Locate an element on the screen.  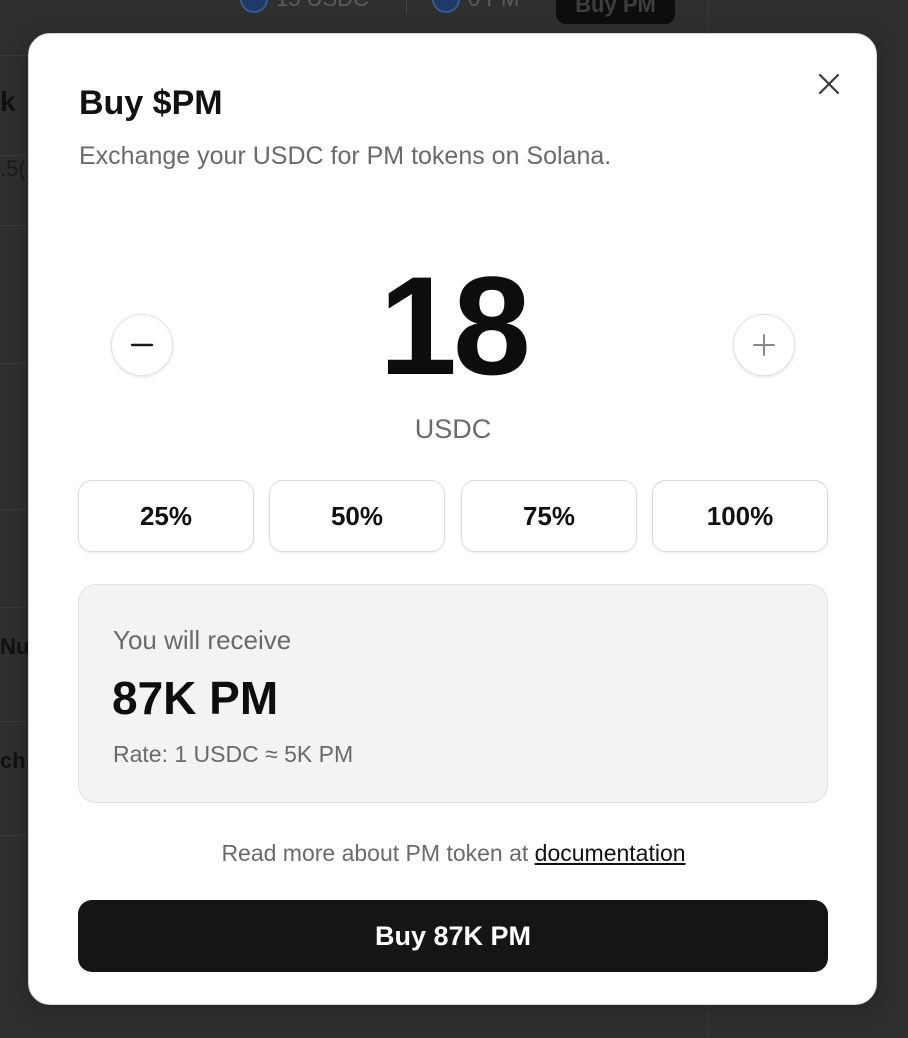
amount-value: 18 is located at coordinates (455, 325).